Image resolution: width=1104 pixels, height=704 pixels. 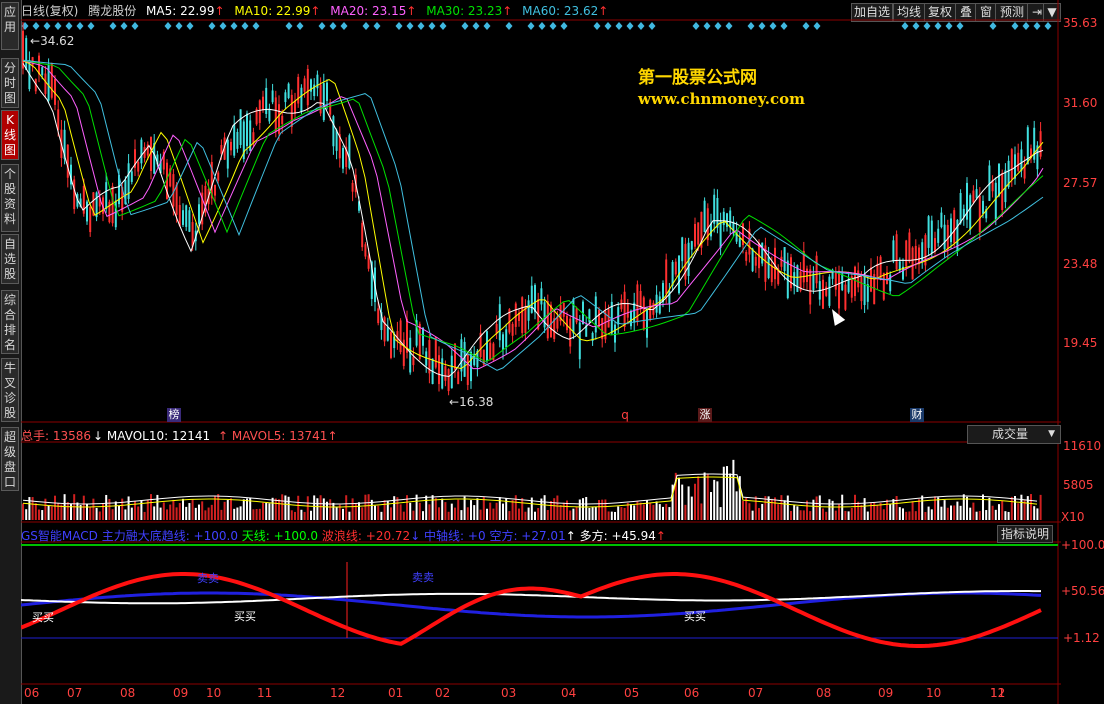 What do you see at coordinates (174, 415) in the screenshot?
I see `event-marker: 榜` at bounding box center [174, 415].